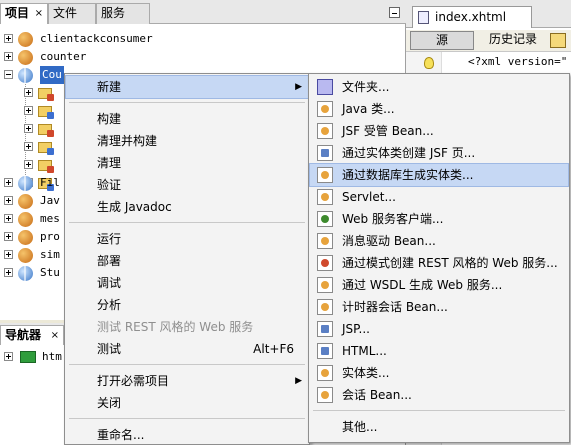 Image resolution: width=571 pixels, height=445 pixels. What do you see at coordinates (325, 109) in the screenshot?
I see `java-class-icon` at bounding box center [325, 109].